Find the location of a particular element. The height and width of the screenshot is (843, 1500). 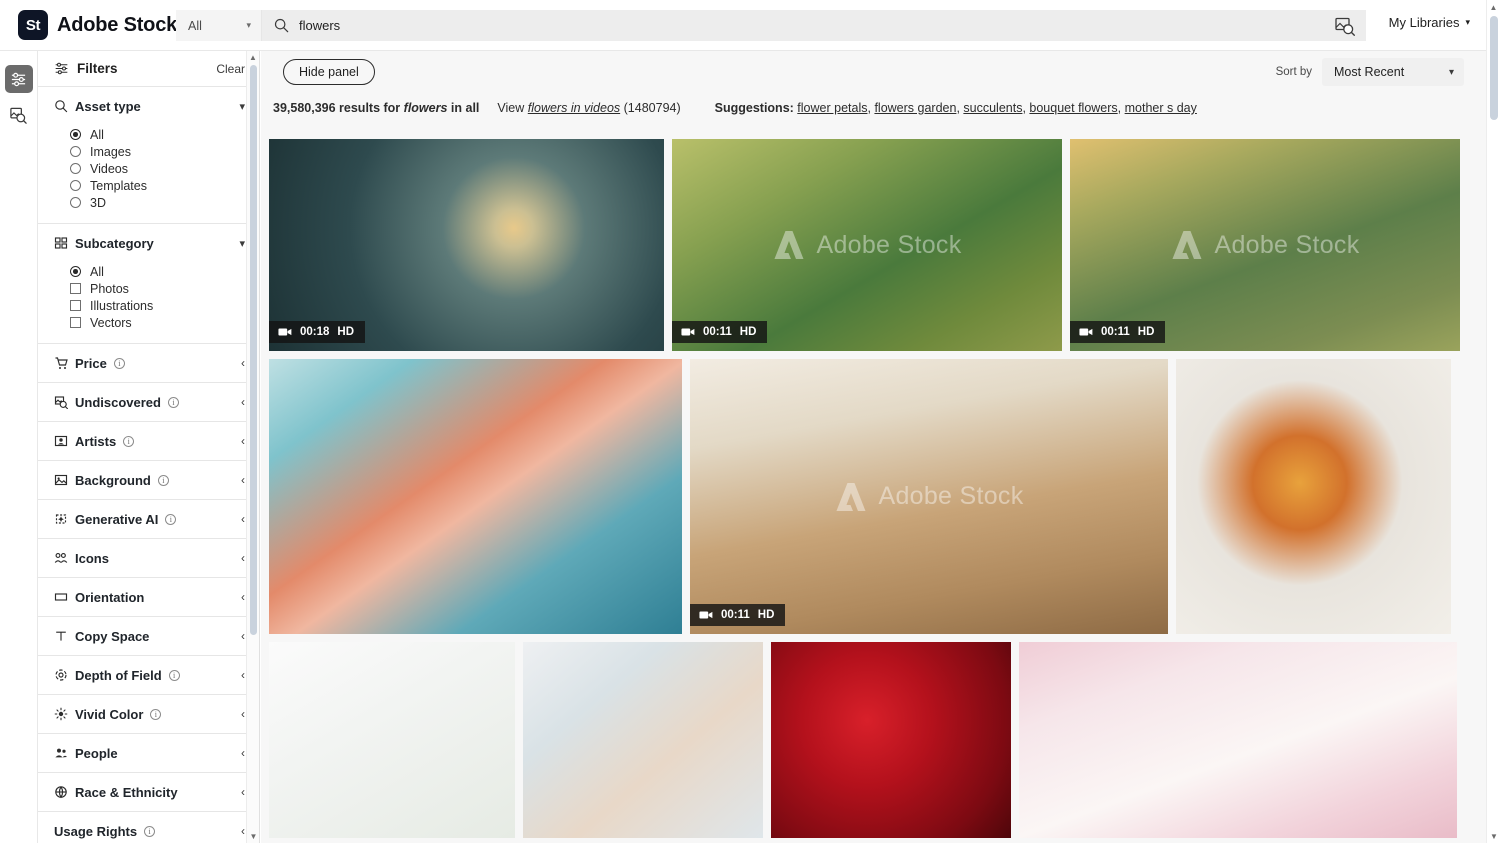

asset-tile-food-platters-overhead is located at coordinates (1313, 496).